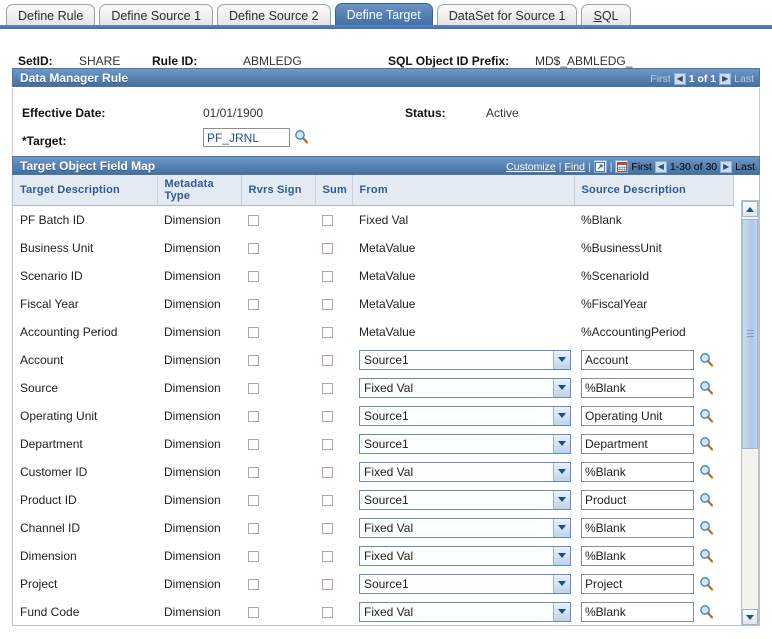 This screenshot has width=772, height=639. Describe the element at coordinates (745, 167) in the screenshot. I see `grid-nav-last-label: Last` at that location.